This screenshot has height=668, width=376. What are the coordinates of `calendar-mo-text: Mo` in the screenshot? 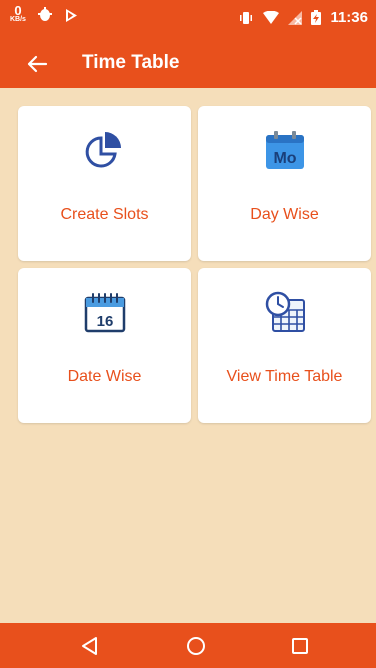 It's located at (284, 158).